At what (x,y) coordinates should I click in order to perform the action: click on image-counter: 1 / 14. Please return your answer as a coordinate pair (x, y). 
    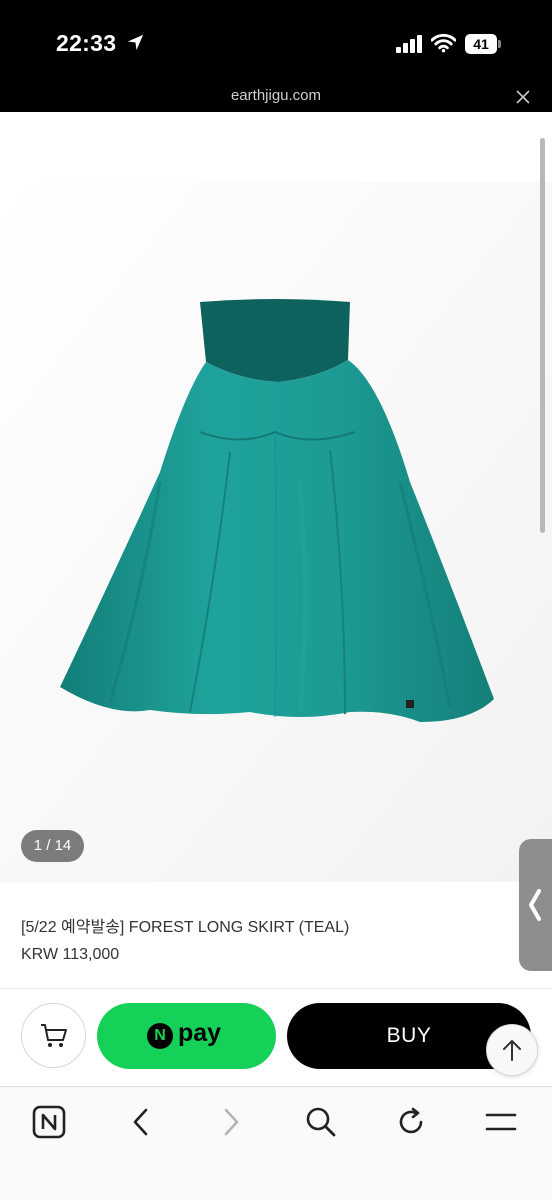
    Looking at the image, I should click on (52, 846).